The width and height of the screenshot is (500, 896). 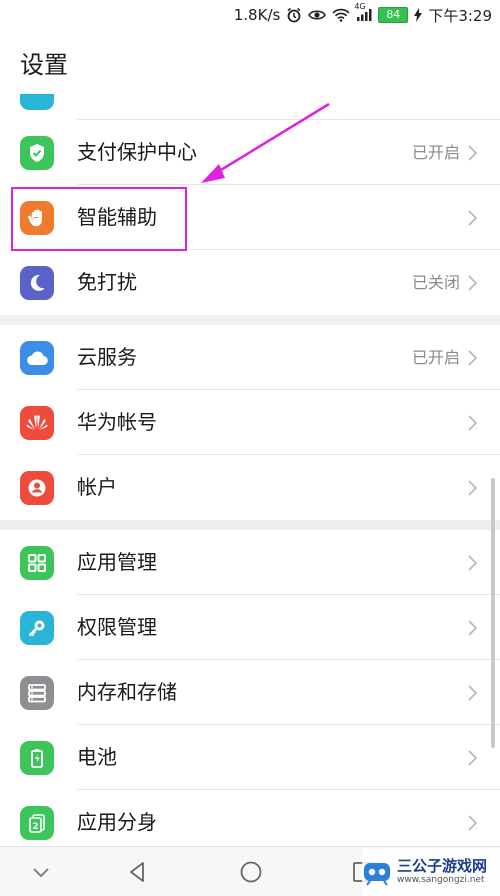 I want to click on item-label: 权限管理, so click(x=117, y=627).